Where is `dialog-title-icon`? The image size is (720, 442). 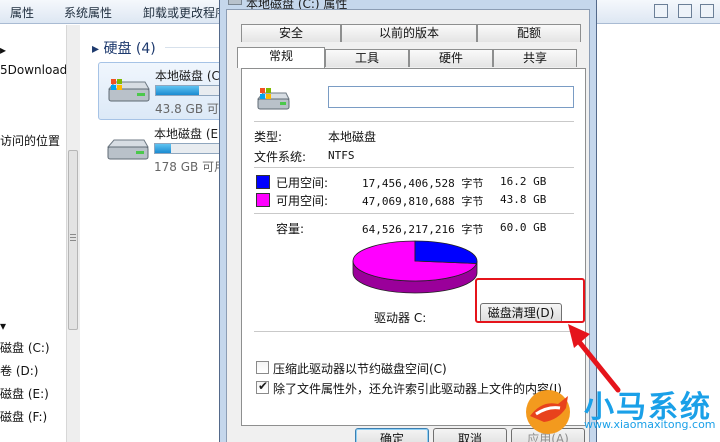 dialog-title-icon is located at coordinates (235, 2).